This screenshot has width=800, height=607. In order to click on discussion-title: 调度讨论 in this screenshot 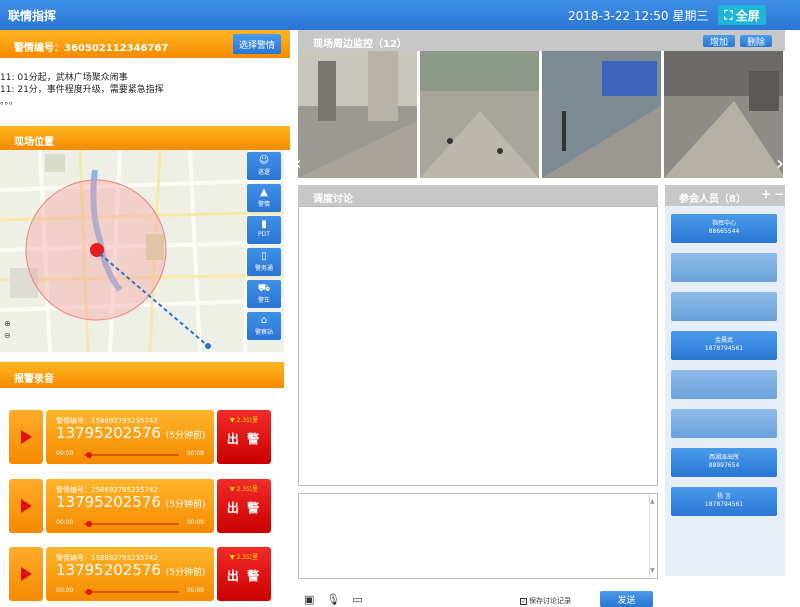, I will do `click(333, 199)`.